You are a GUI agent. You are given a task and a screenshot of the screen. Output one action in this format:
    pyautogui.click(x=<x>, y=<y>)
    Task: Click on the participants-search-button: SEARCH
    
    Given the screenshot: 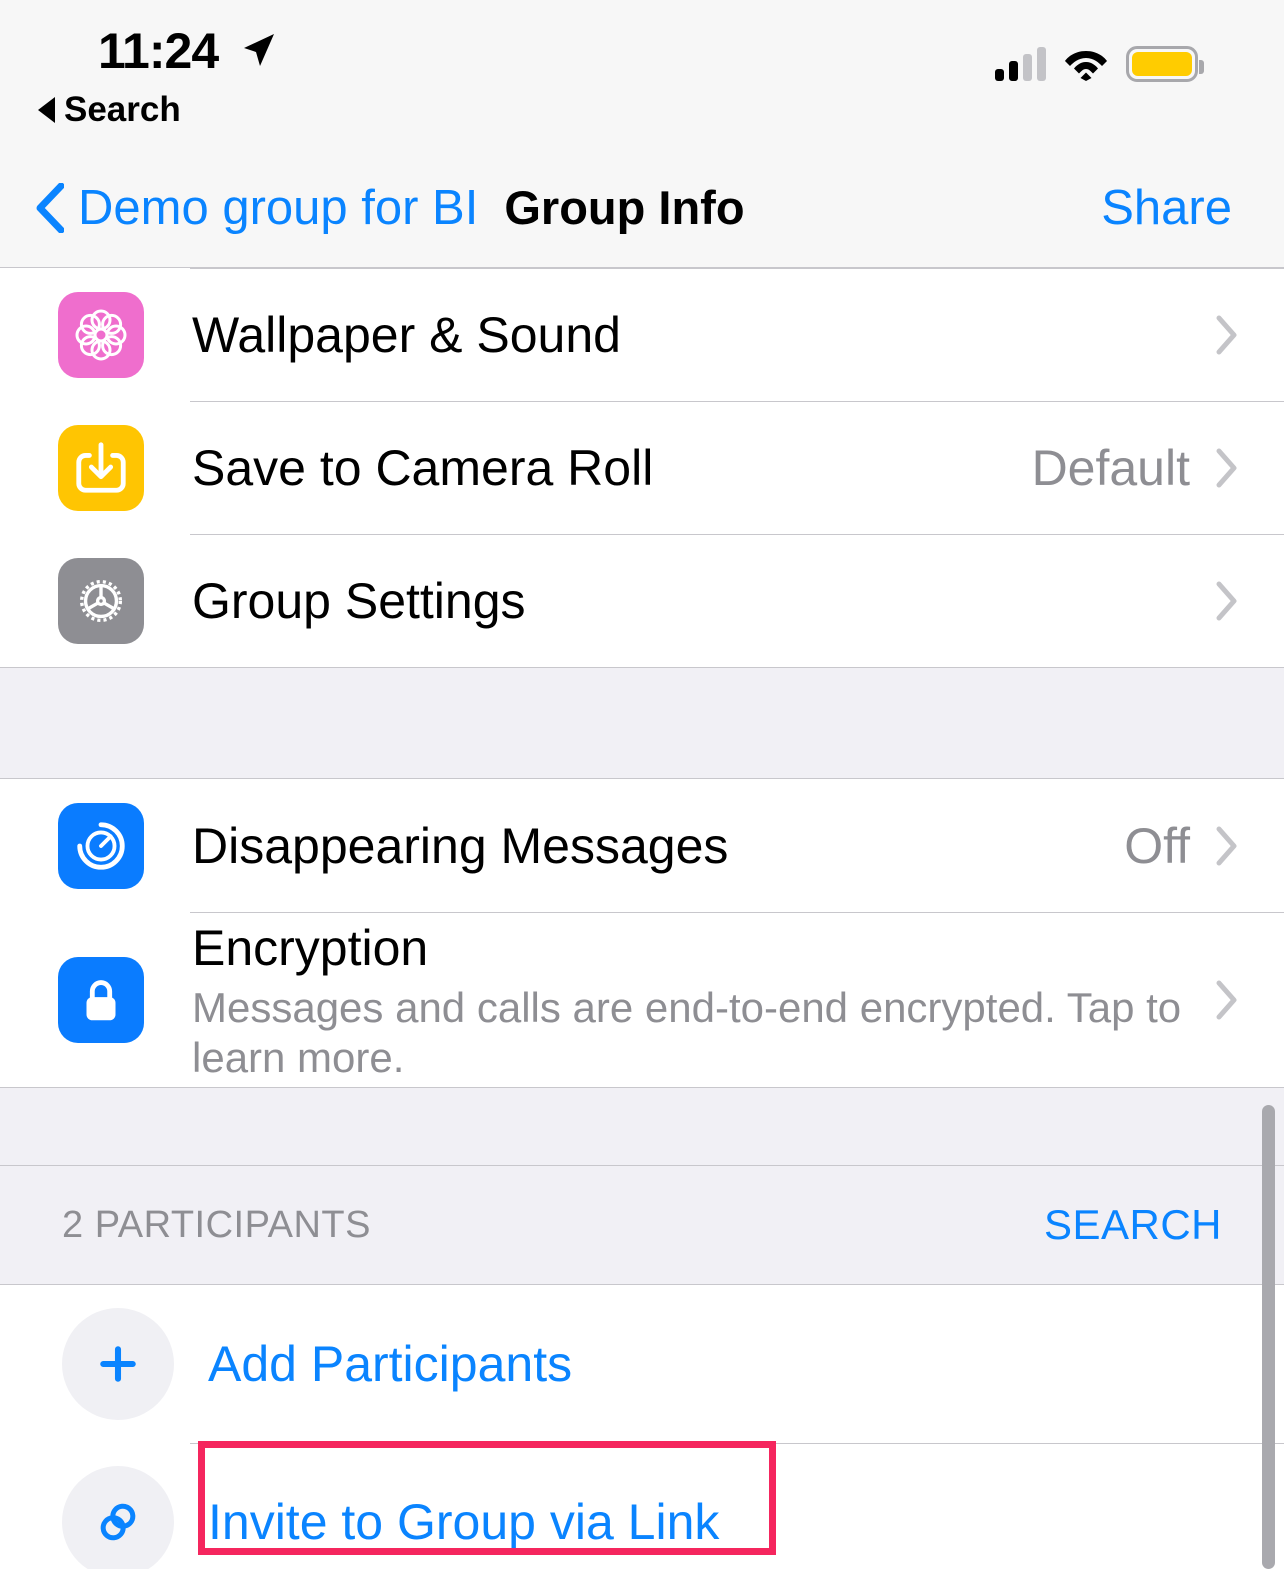 What is the action you would take?
    pyautogui.click(x=1133, y=1225)
    